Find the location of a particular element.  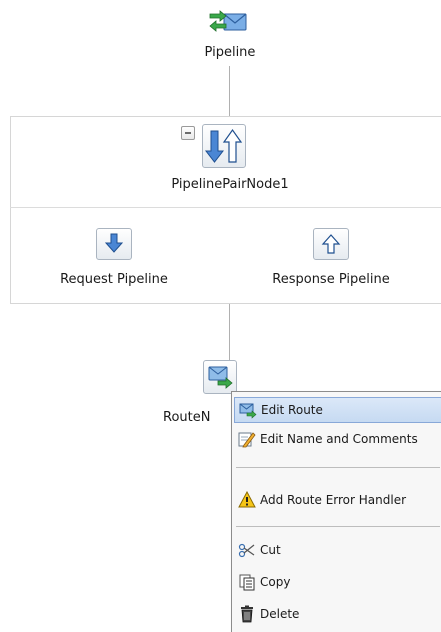

menu-item-edit-route: Edit Route is located at coordinates (337, 410).